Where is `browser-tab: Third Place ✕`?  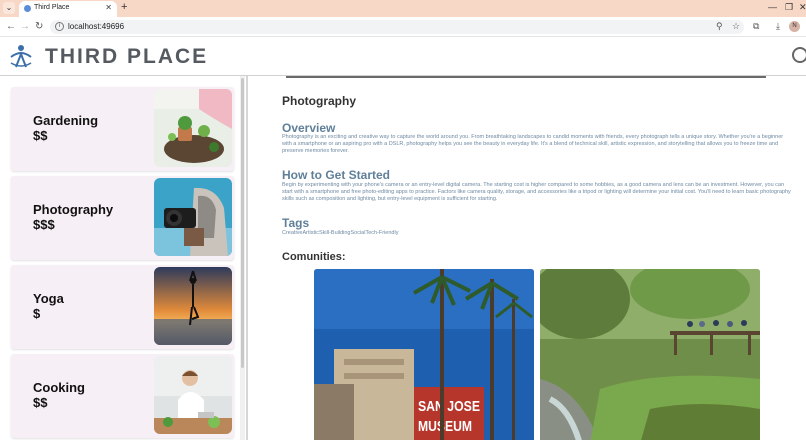
browser-tab: Third Place ✕ is located at coordinates (68, 9).